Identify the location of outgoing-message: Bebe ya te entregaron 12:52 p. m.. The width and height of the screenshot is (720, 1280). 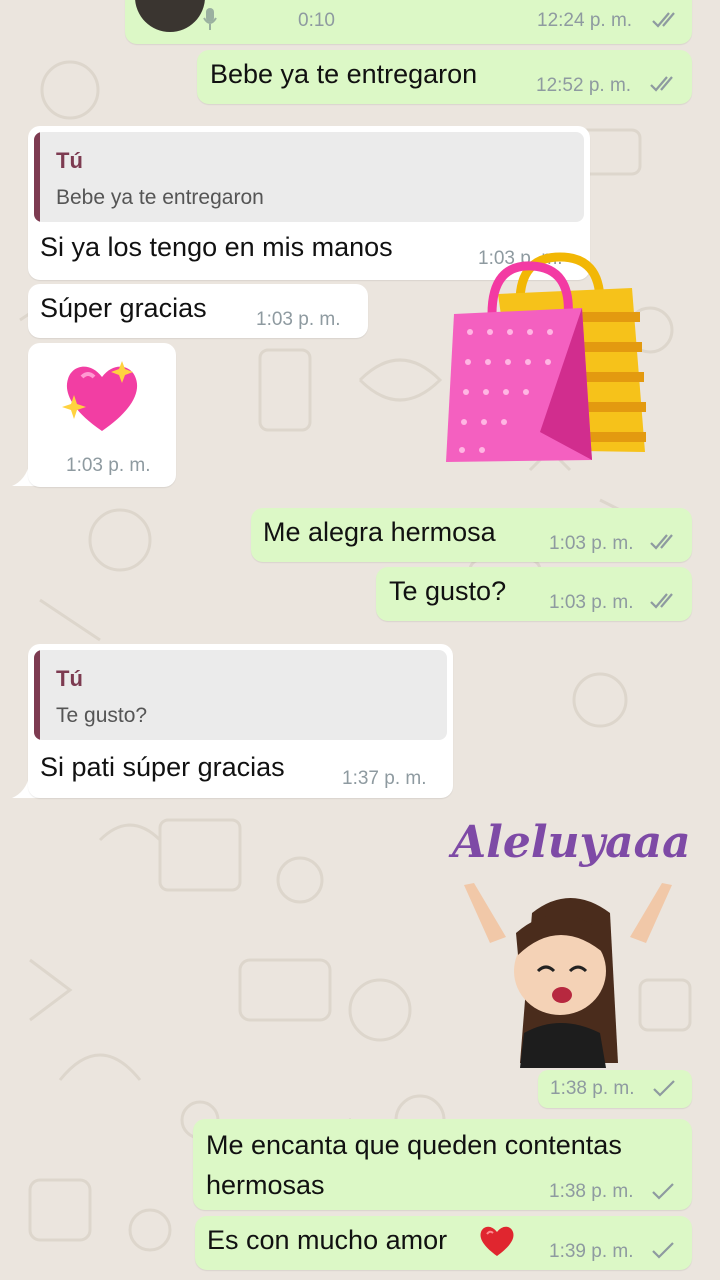
(444, 77).